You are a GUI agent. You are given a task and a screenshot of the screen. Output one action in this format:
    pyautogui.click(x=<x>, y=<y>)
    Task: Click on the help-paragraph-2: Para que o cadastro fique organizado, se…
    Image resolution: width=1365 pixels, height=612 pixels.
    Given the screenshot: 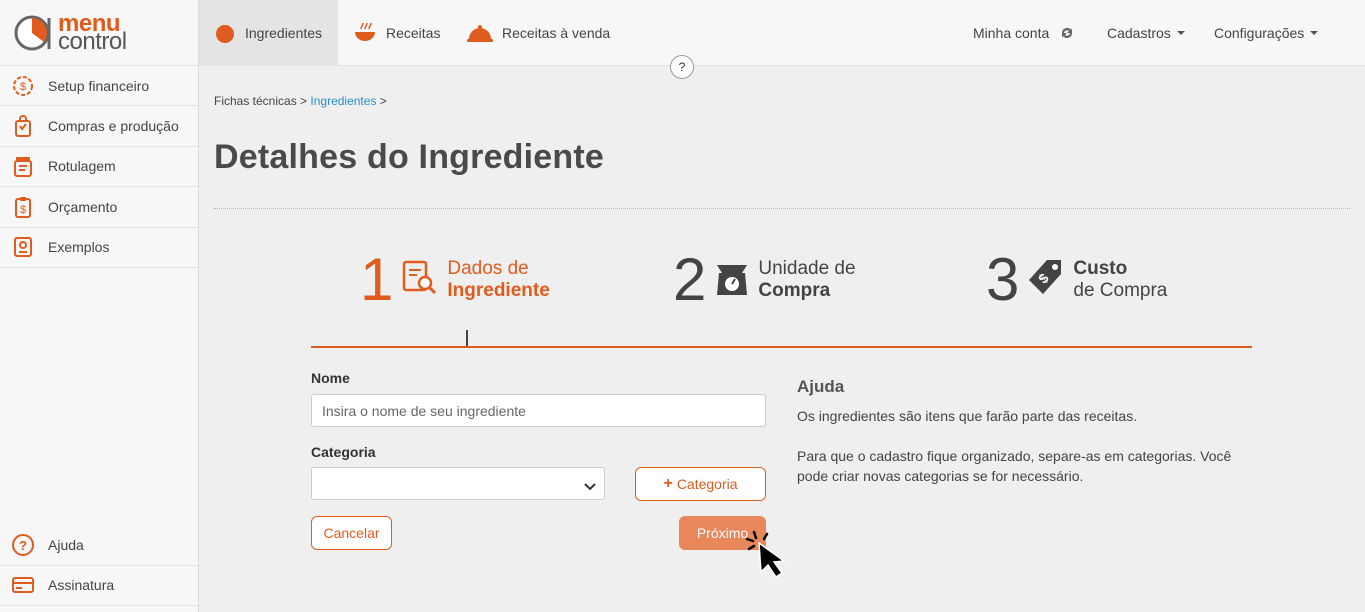 What is the action you would take?
    pyautogui.click(x=1014, y=466)
    